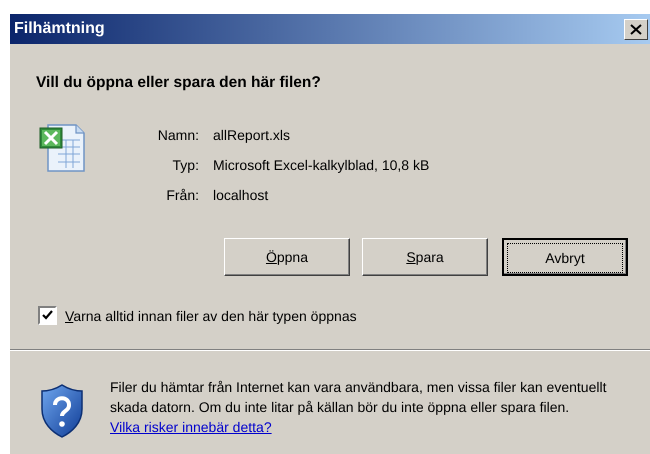 This screenshot has width=650, height=454. I want to click on close-icon, so click(636, 29).